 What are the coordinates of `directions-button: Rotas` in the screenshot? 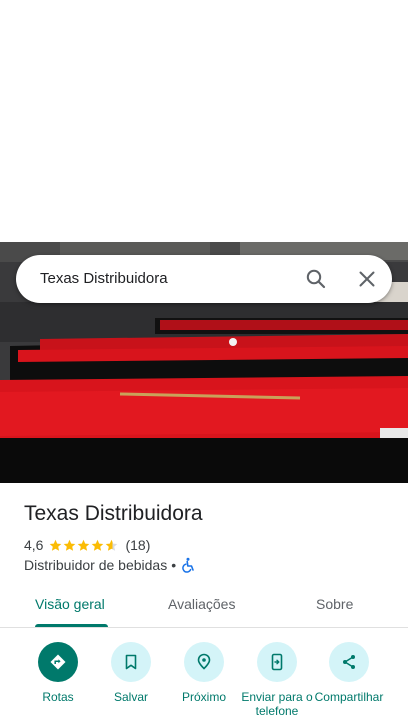 It's located at (58, 673).